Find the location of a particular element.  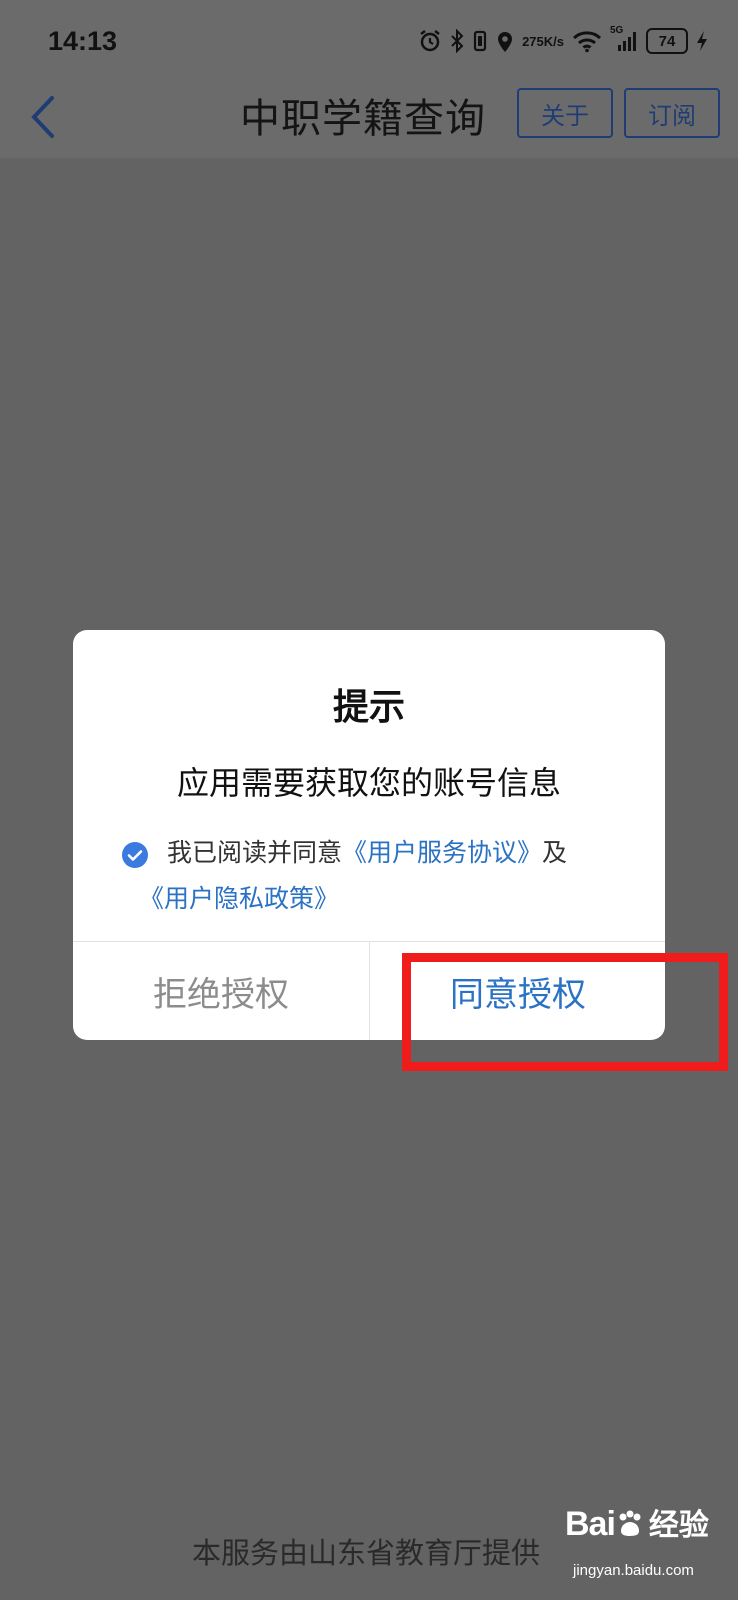

battery-indicator: 74 is located at coordinates (667, 41).